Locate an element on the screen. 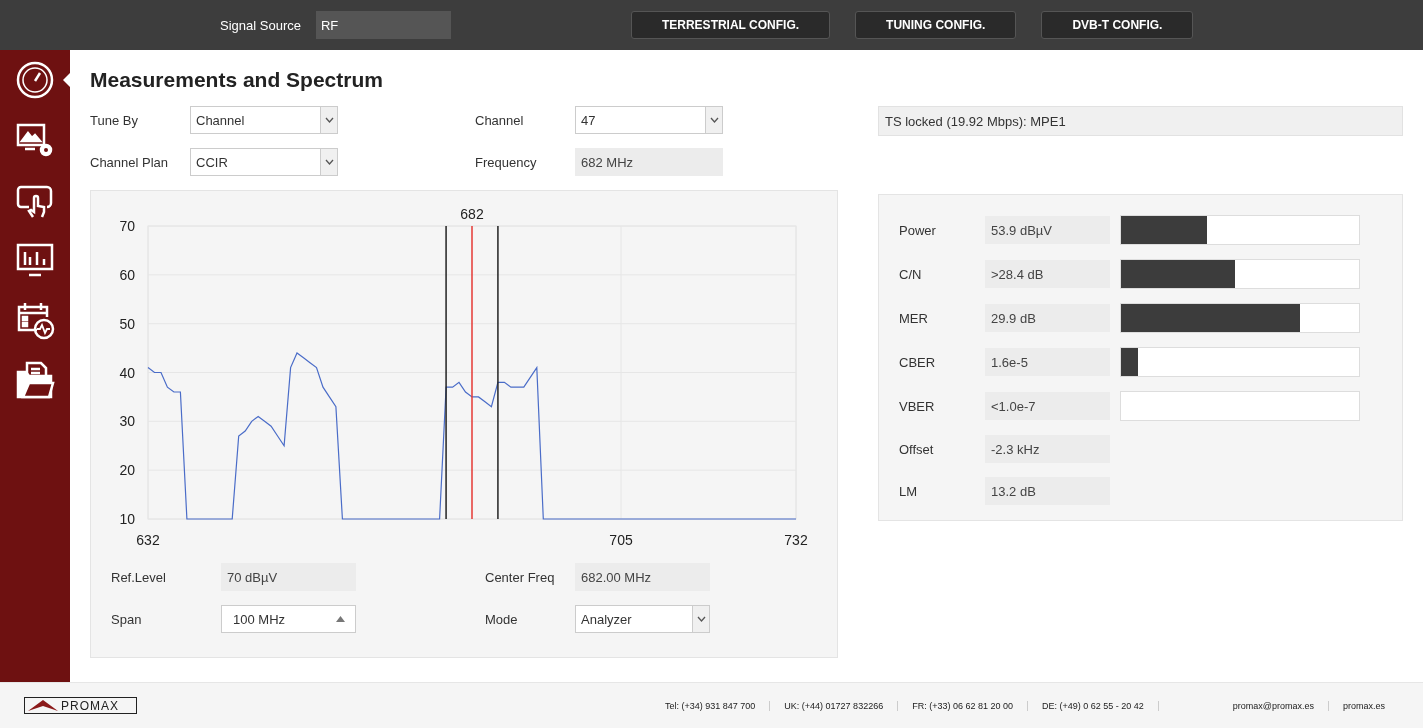  measurement-value: 53.9 dBµV is located at coordinates (1047, 230).